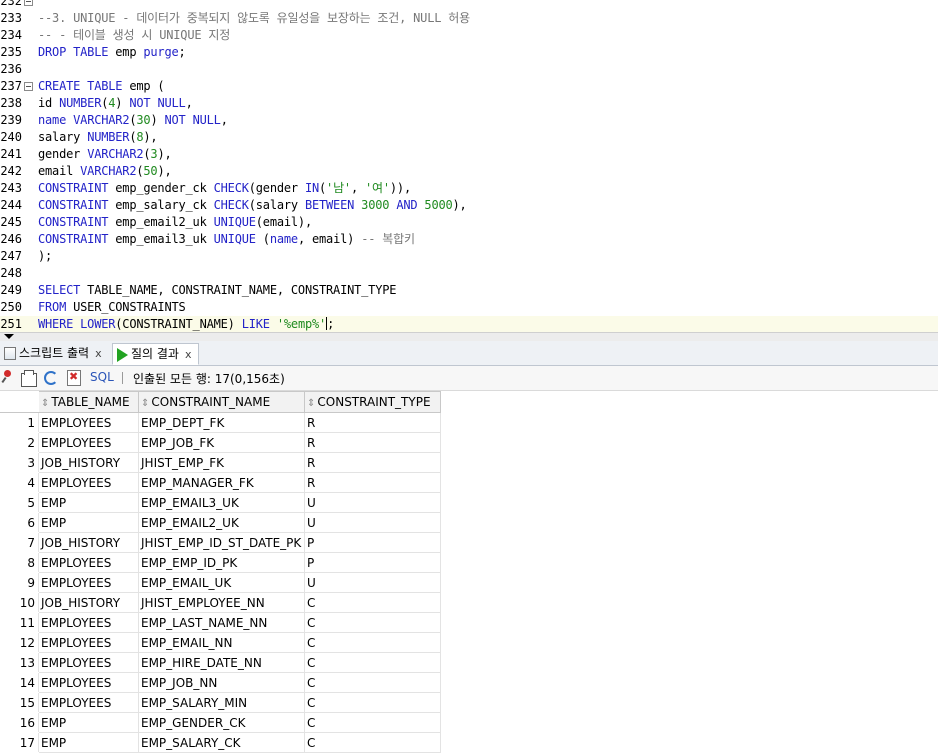 The height and width of the screenshot is (754, 938). I want to click on column-header-constraint-name: ⇕ CONSTRAINT_NAME, so click(221, 402).